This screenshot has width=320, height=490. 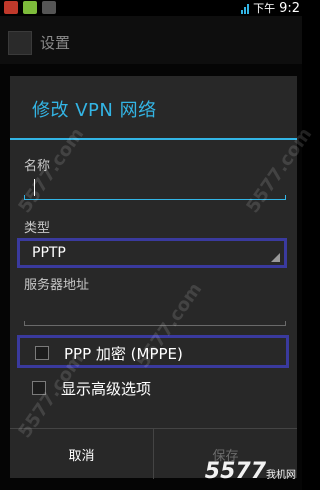 What do you see at coordinates (20, 43) in the screenshot?
I see `settings-app-icon` at bounding box center [20, 43].